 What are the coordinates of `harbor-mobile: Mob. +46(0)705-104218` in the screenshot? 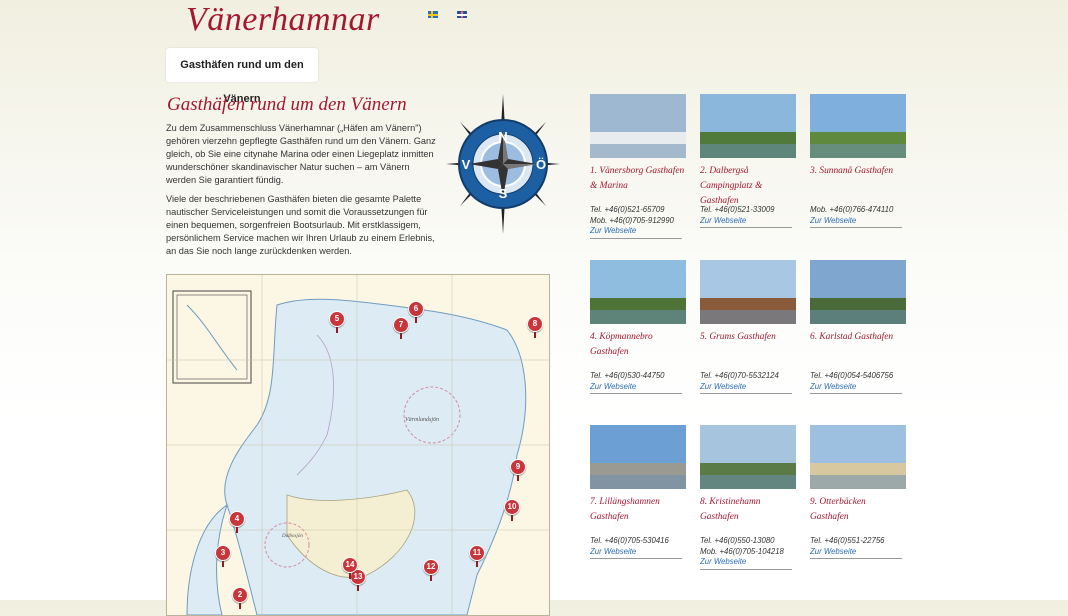 It's located at (742, 551).